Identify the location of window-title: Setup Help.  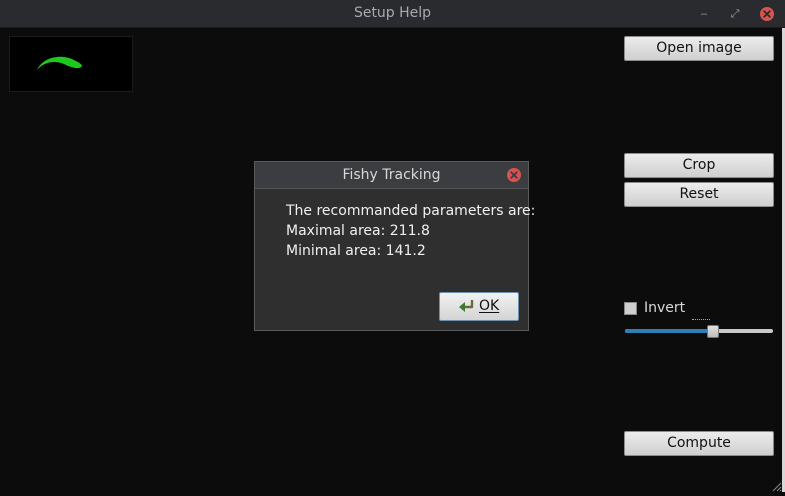
(392, 13).